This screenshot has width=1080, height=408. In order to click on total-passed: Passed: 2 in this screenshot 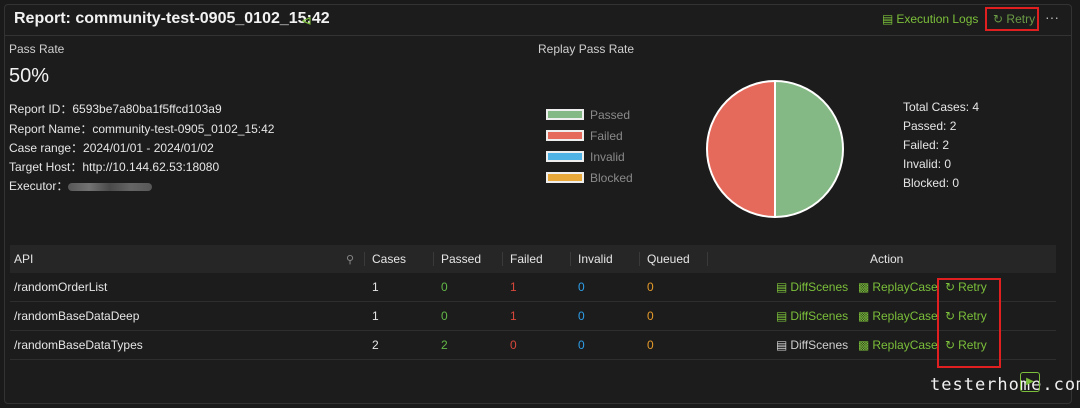, I will do `click(930, 126)`.